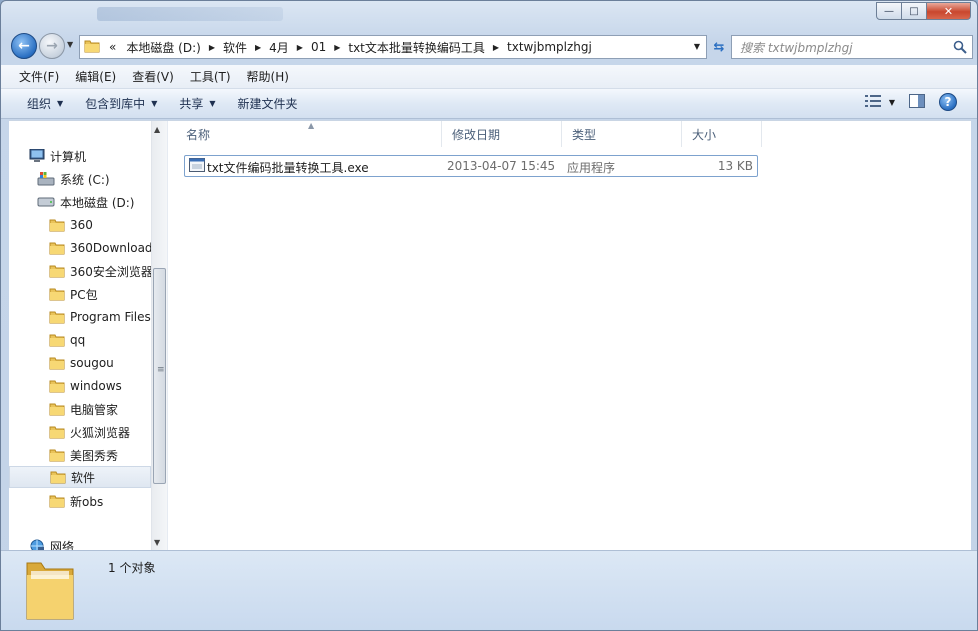  What do you see at coordinates (85, 179) in the screenshot?
I see `tree-item-label: 系统 (C:)` at bounding box center [85, 179].